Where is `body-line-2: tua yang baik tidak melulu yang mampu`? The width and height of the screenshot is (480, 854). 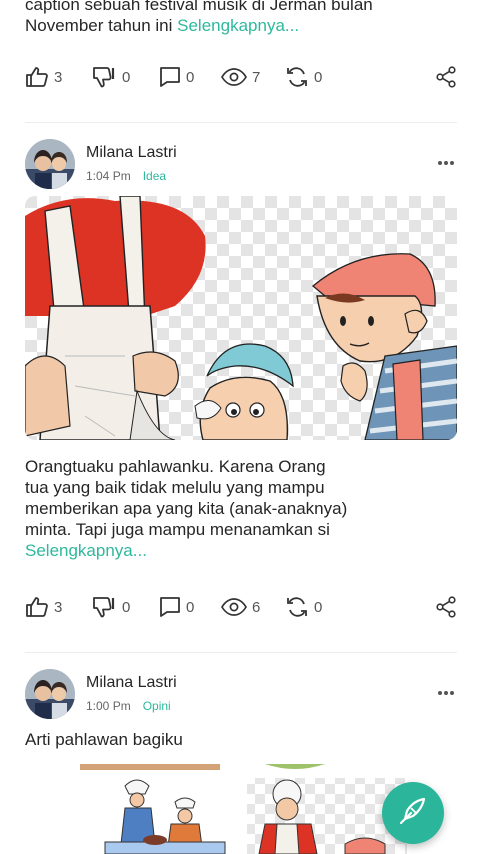
body-line-2: tua yang baik tidak melulu yang mampu is located at coordinates (175, 487).